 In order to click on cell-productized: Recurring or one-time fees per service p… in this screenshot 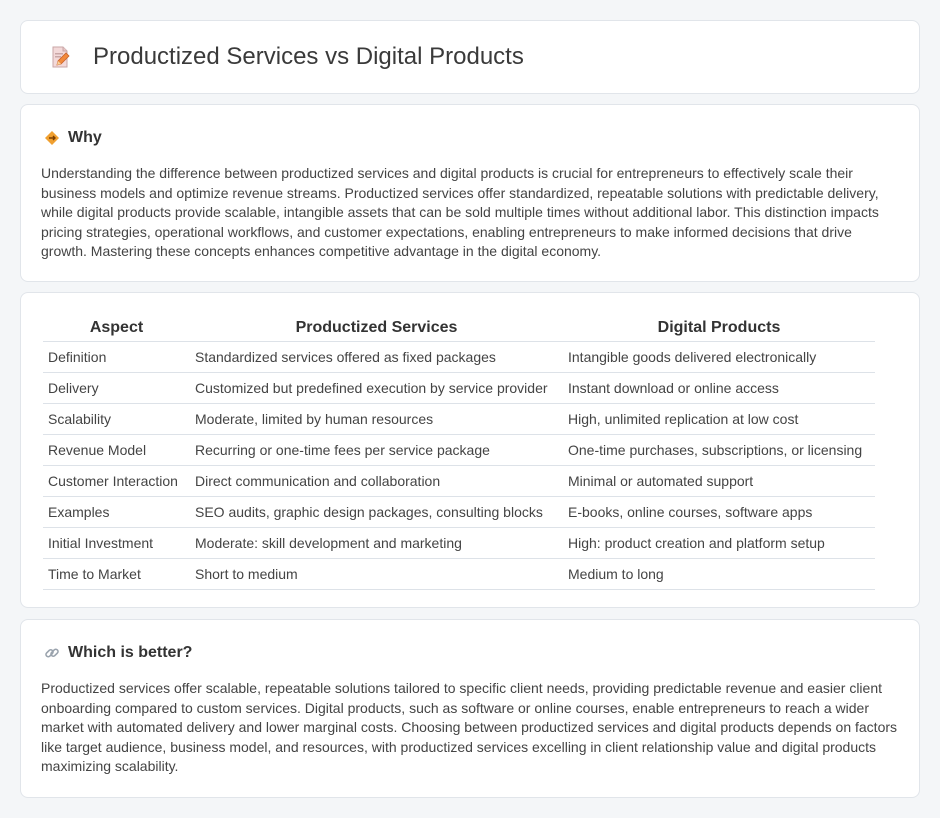, I will do `click(376, 450)`.